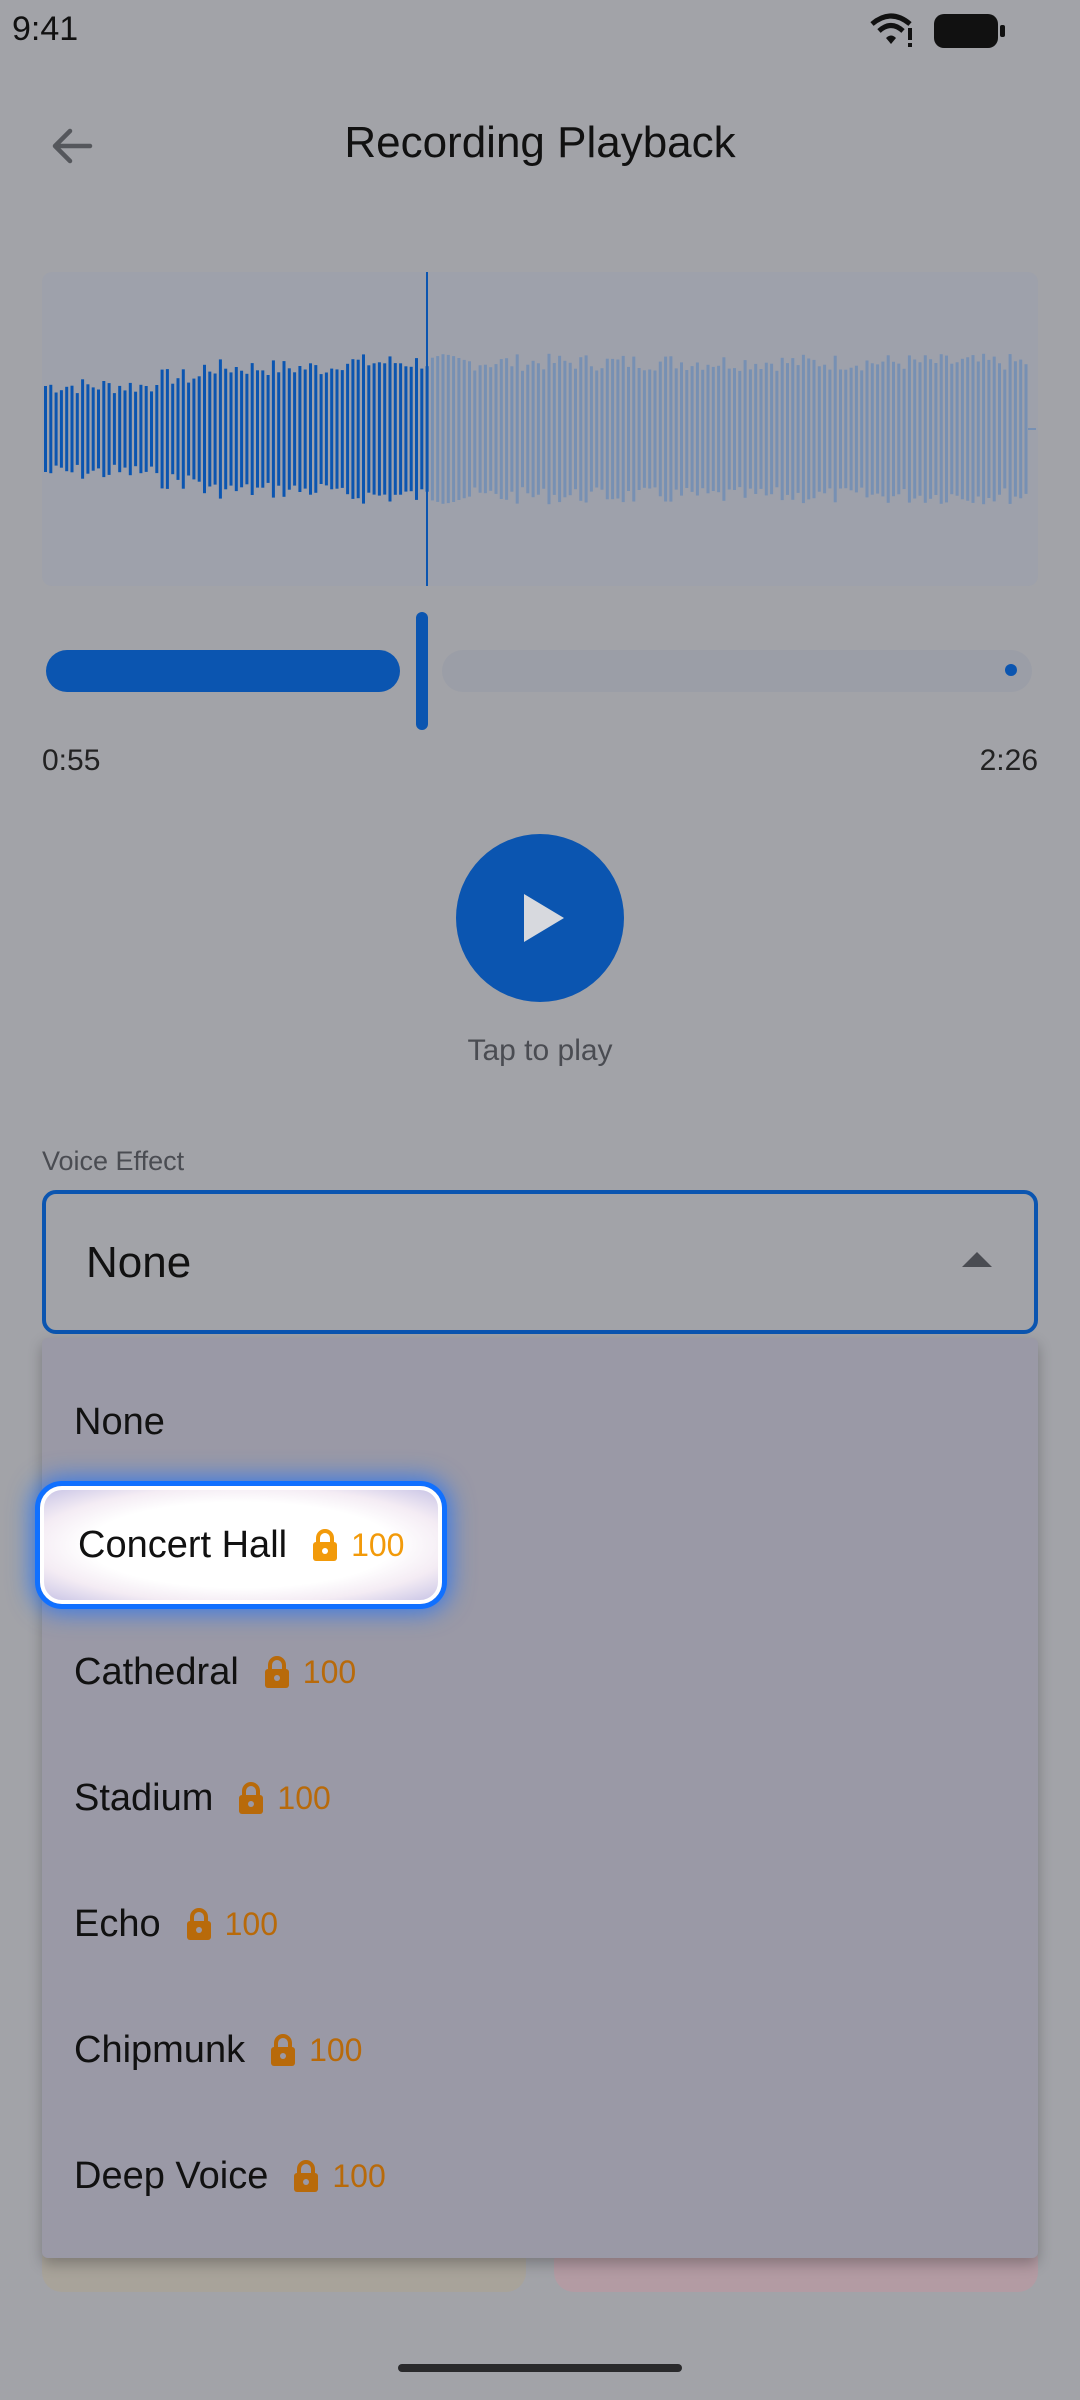 The image size is (1080, 2400). I want to click on option-deep-voice: Deep Voice 100, so click(230, 2176).